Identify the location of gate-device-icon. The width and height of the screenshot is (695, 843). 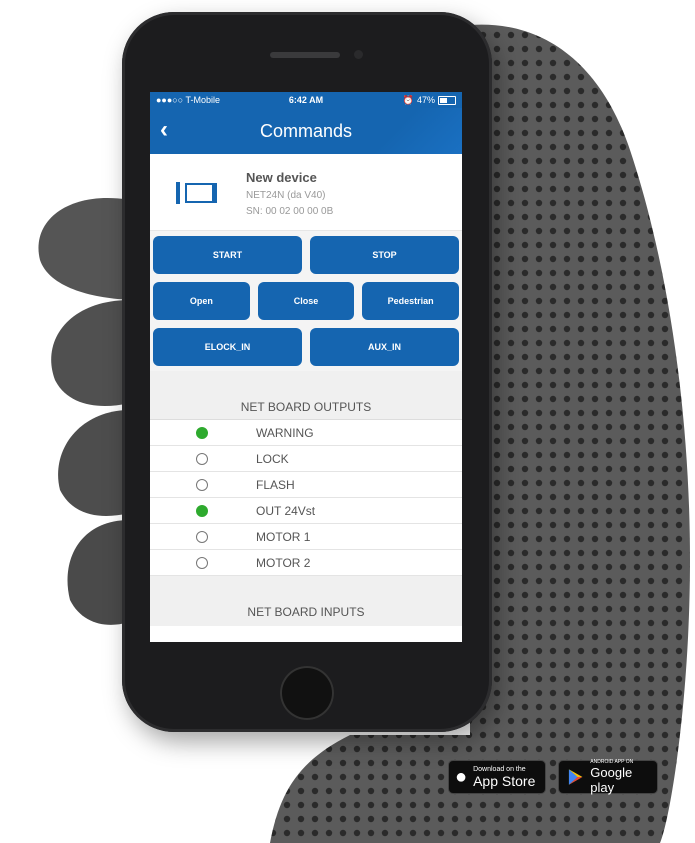
(196, 193).